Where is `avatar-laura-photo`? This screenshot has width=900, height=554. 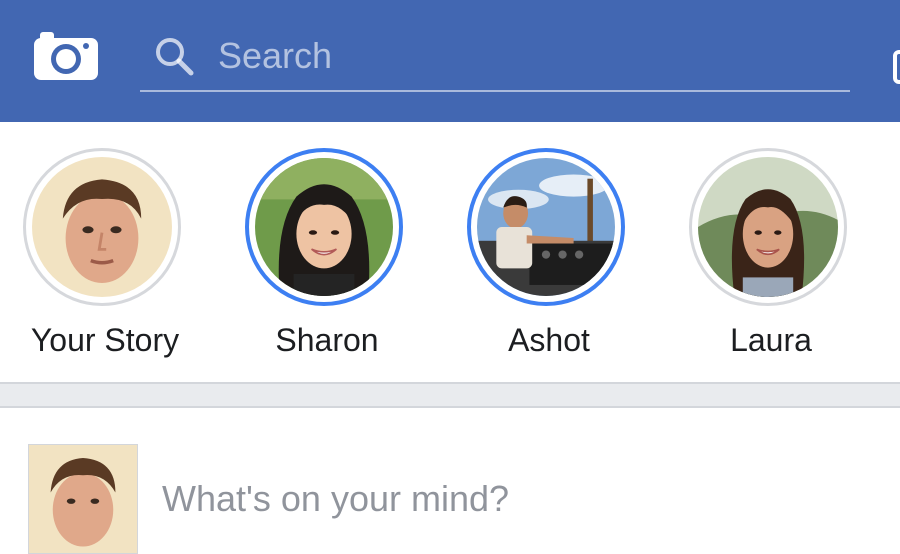 avatar-laura-photo is located at coordinates (768, 227).